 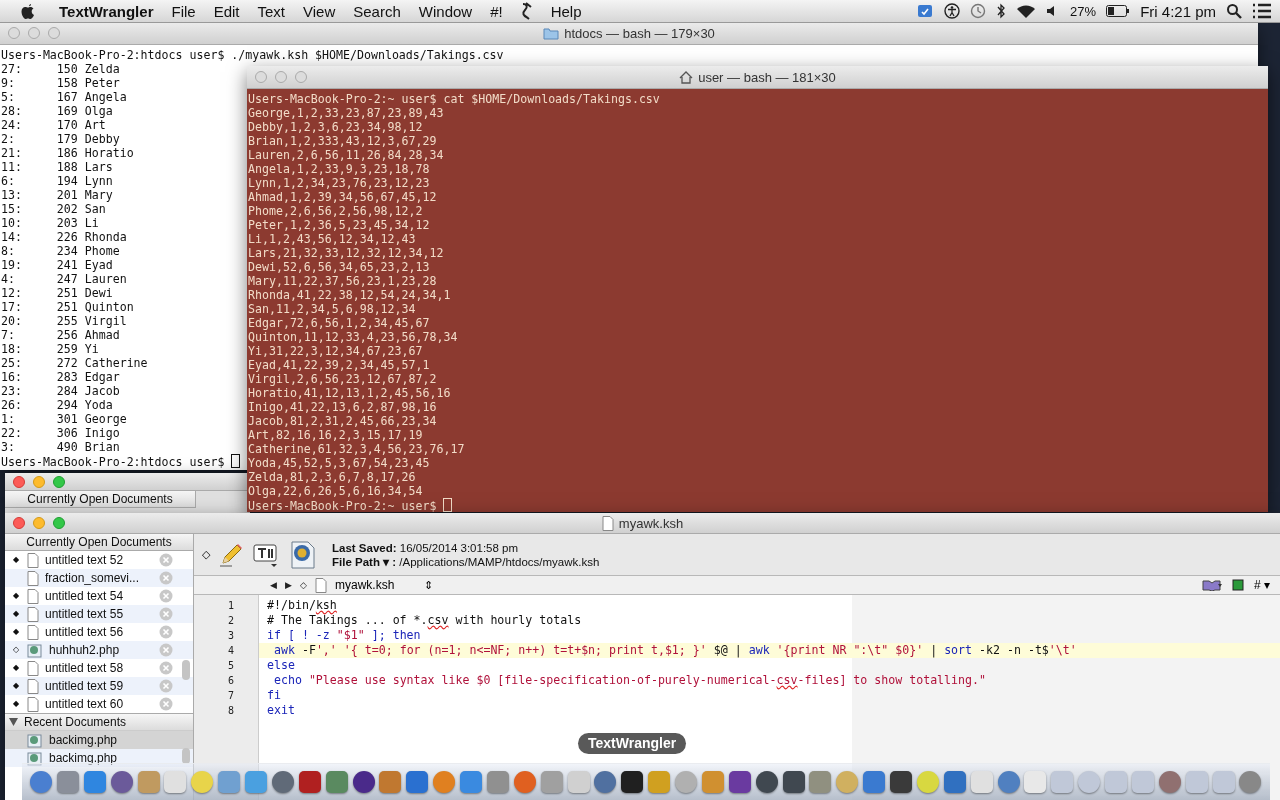 I want to click on terminal-line: 14: 226 Rhonda, so click(x=64, y=237).